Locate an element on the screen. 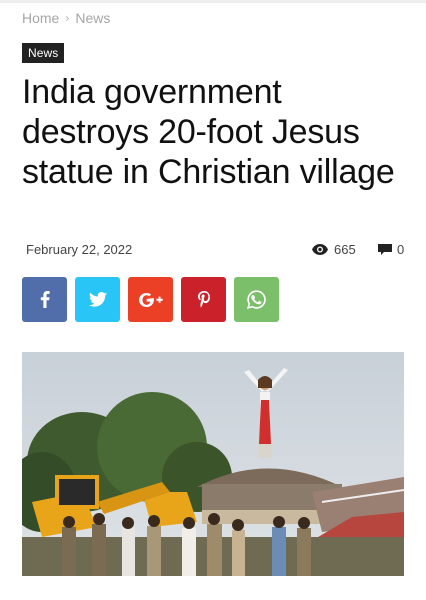 Image resolution: width=426 pixels, height=600 pixels. whatsapp-share-button is located at coordinates (256, 299).